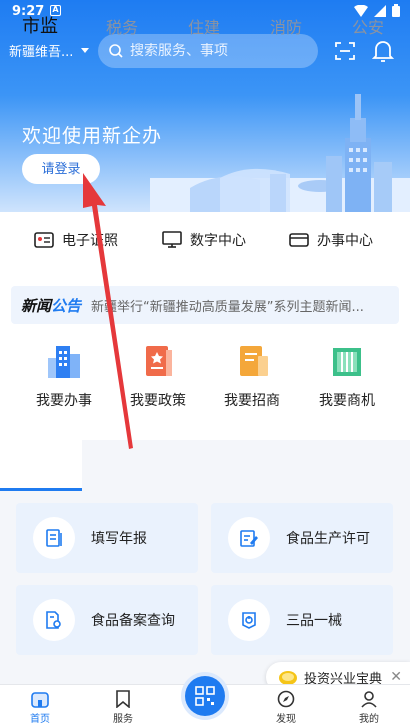 The image size is (410, 728). I want to click on tile-food-production-license: 食品生产许可, so click(302, 538).